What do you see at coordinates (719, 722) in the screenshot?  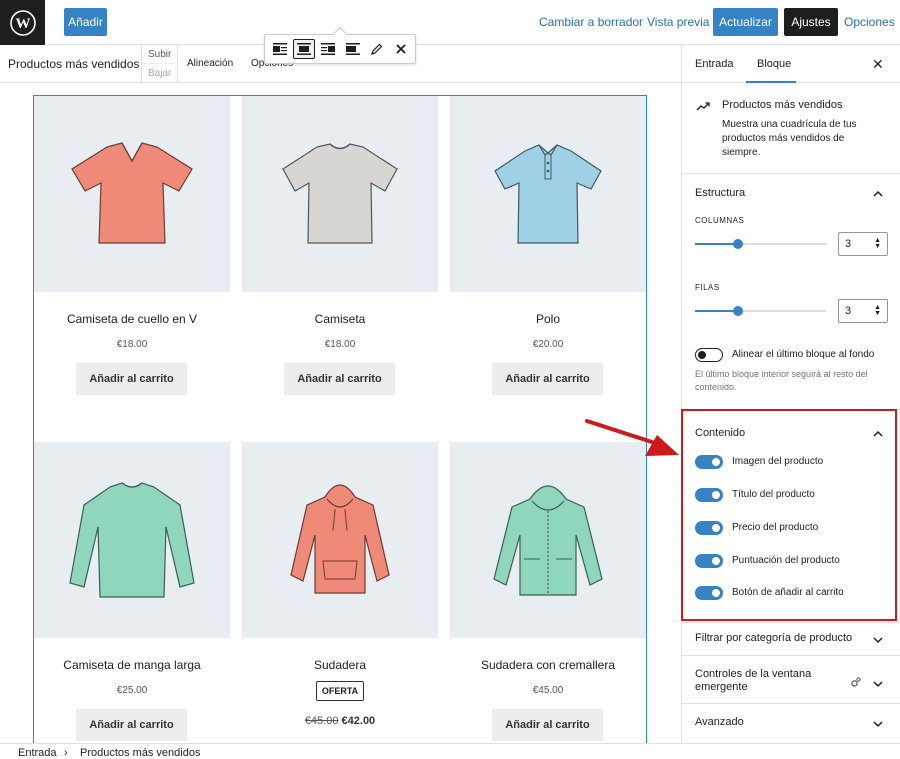 I see `panel-advanced-title: Avanzado` at bounding box center [719, 722].